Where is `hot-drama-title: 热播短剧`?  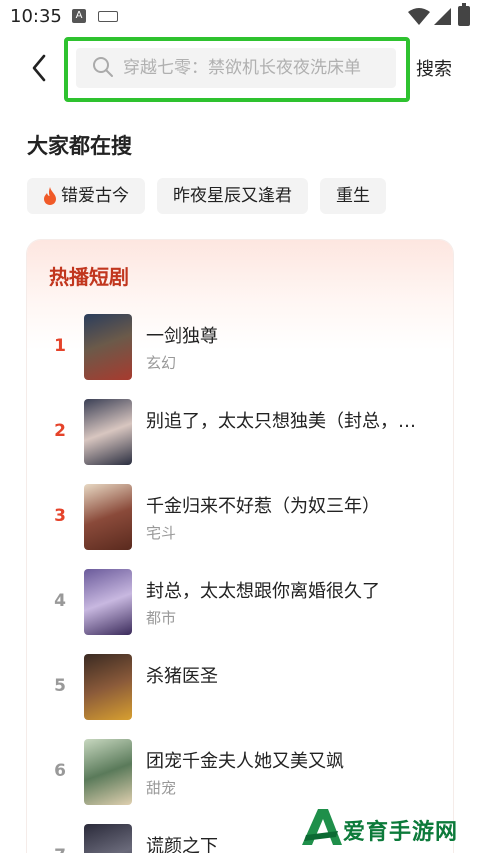 hot-drama-title: 热播短剧 is located at coordinates (89, 277).